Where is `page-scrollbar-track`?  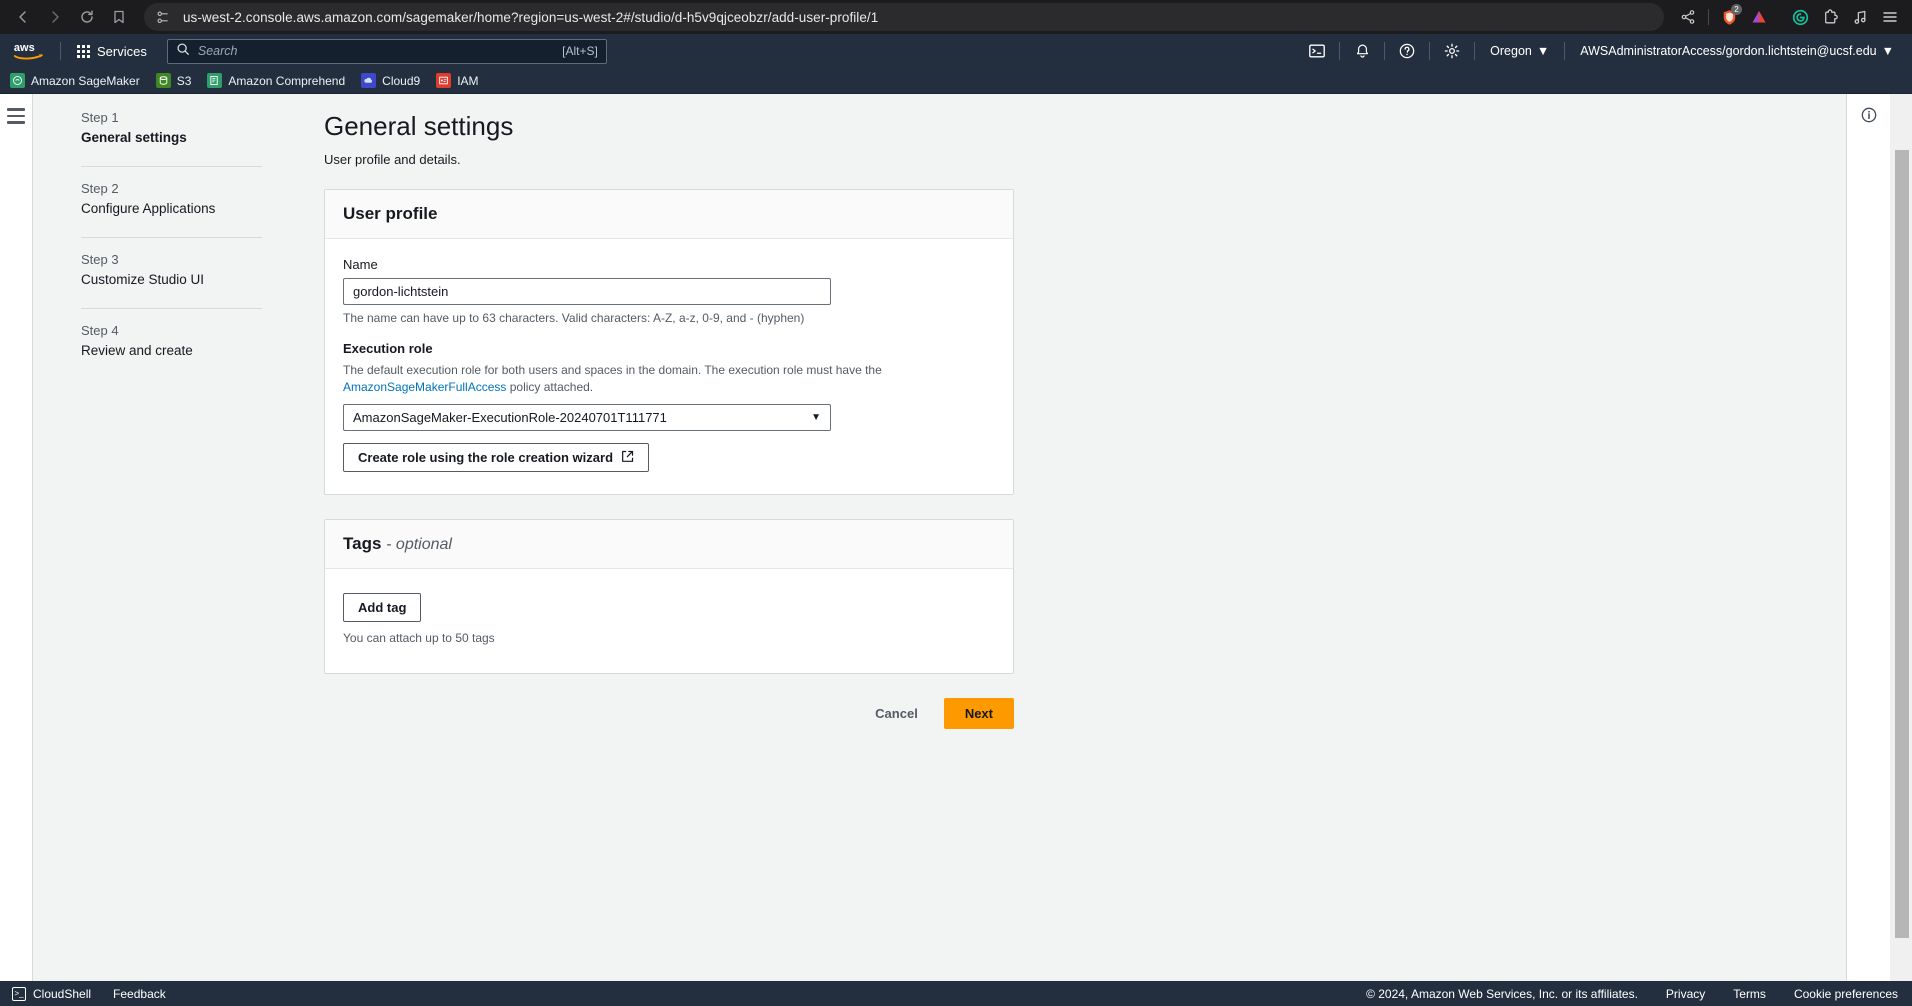 page-scrollbar-track is located at coordinates (1901, 537).